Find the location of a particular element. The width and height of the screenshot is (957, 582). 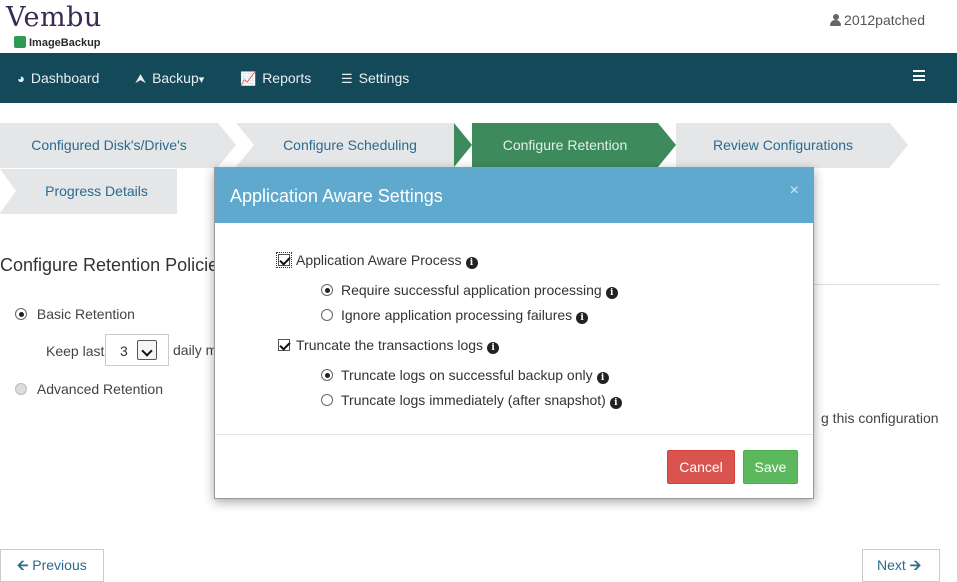

ignore-failures-option: Ignore application processing failures i is located at coordinates (455, 315).